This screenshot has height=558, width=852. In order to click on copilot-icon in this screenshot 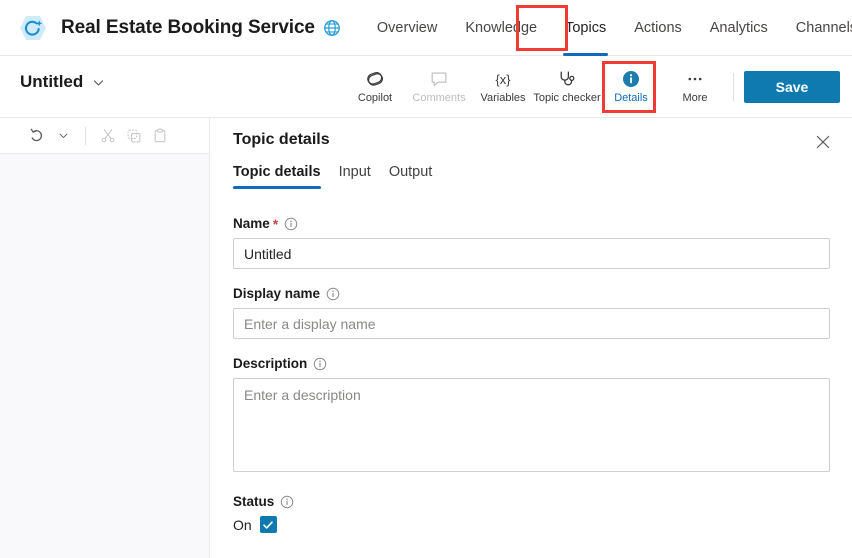, I will do `click(375, 79)`.